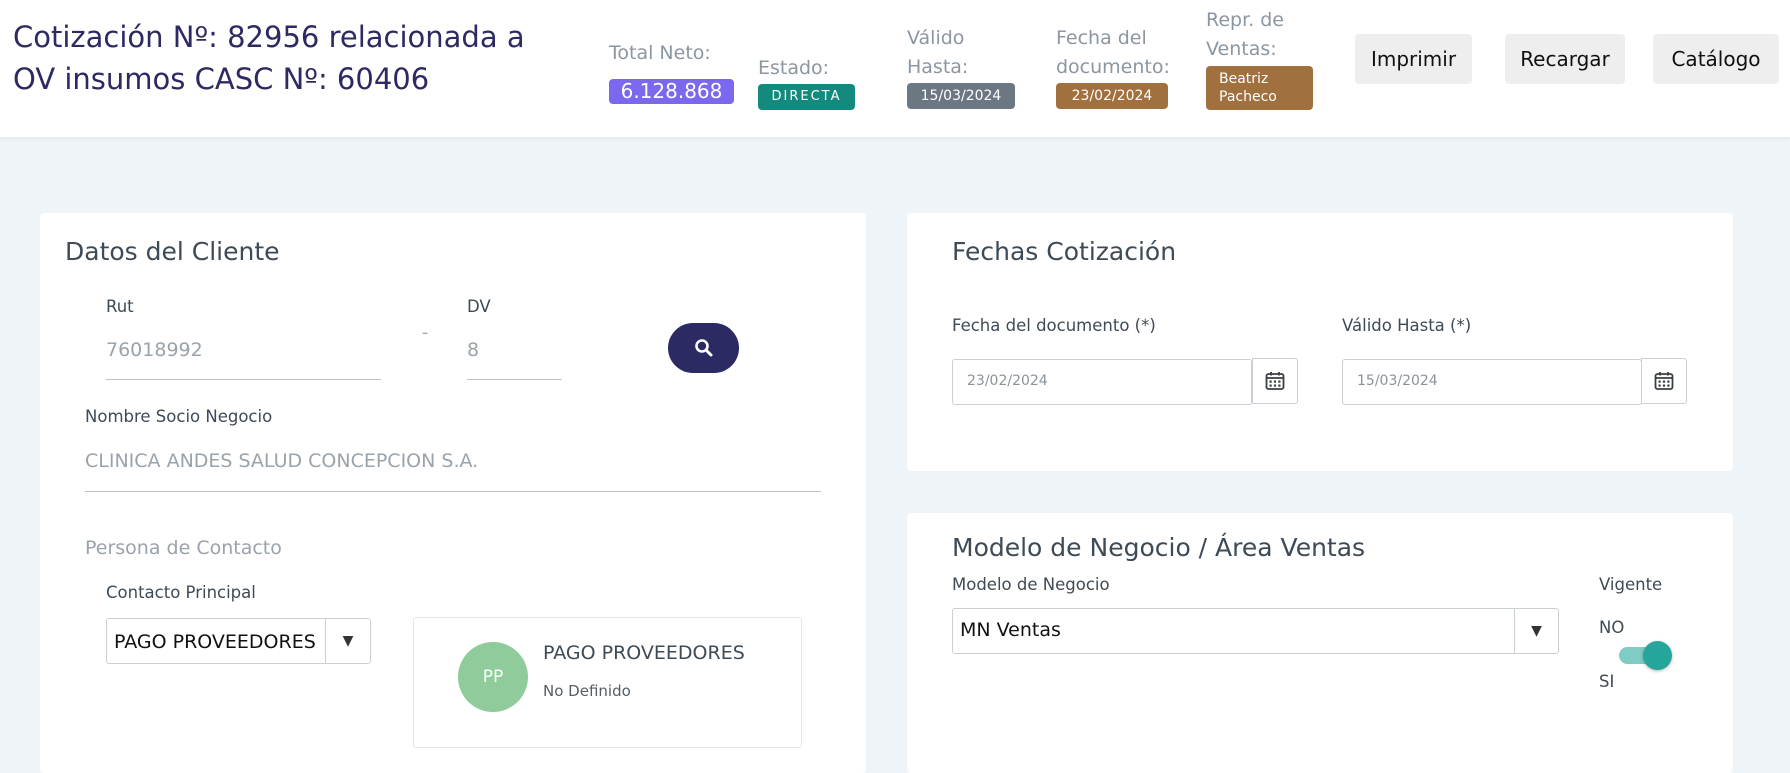 The image size is (1790, 773). What do you see at coordinates (1031, 584) in the screenshot?
I see `modelo-negocio-label: Modelo de Negocio` at bounding box center [1031, 584].